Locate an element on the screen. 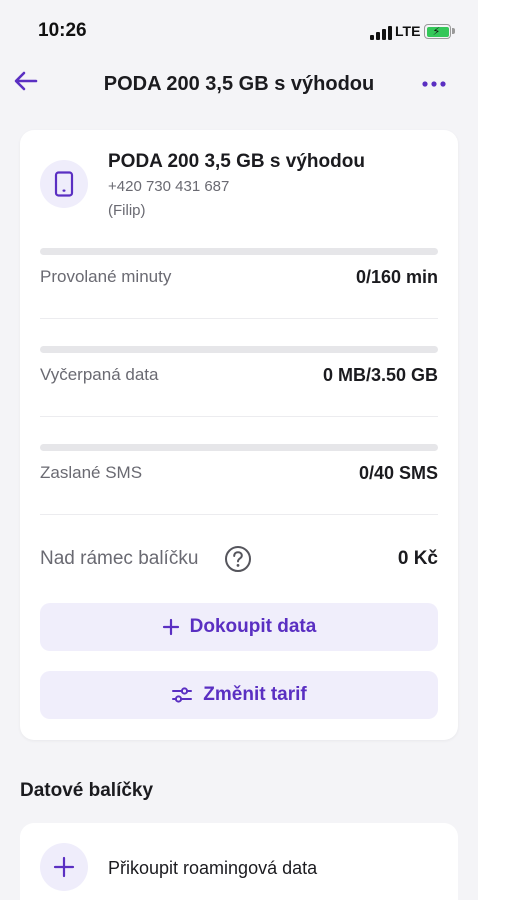 The width and height of the screenshot is (507, 900). sliders-icon is located at coordinates (182, 695).